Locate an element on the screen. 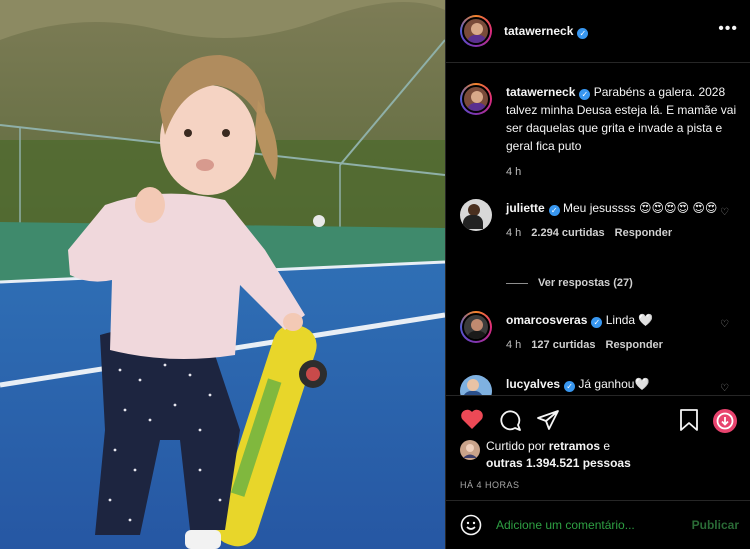 The width and height of the screenshot is (750, 549). comment-meta: 4 h 127 curtidas Responder is located at coordinates (623, 345).